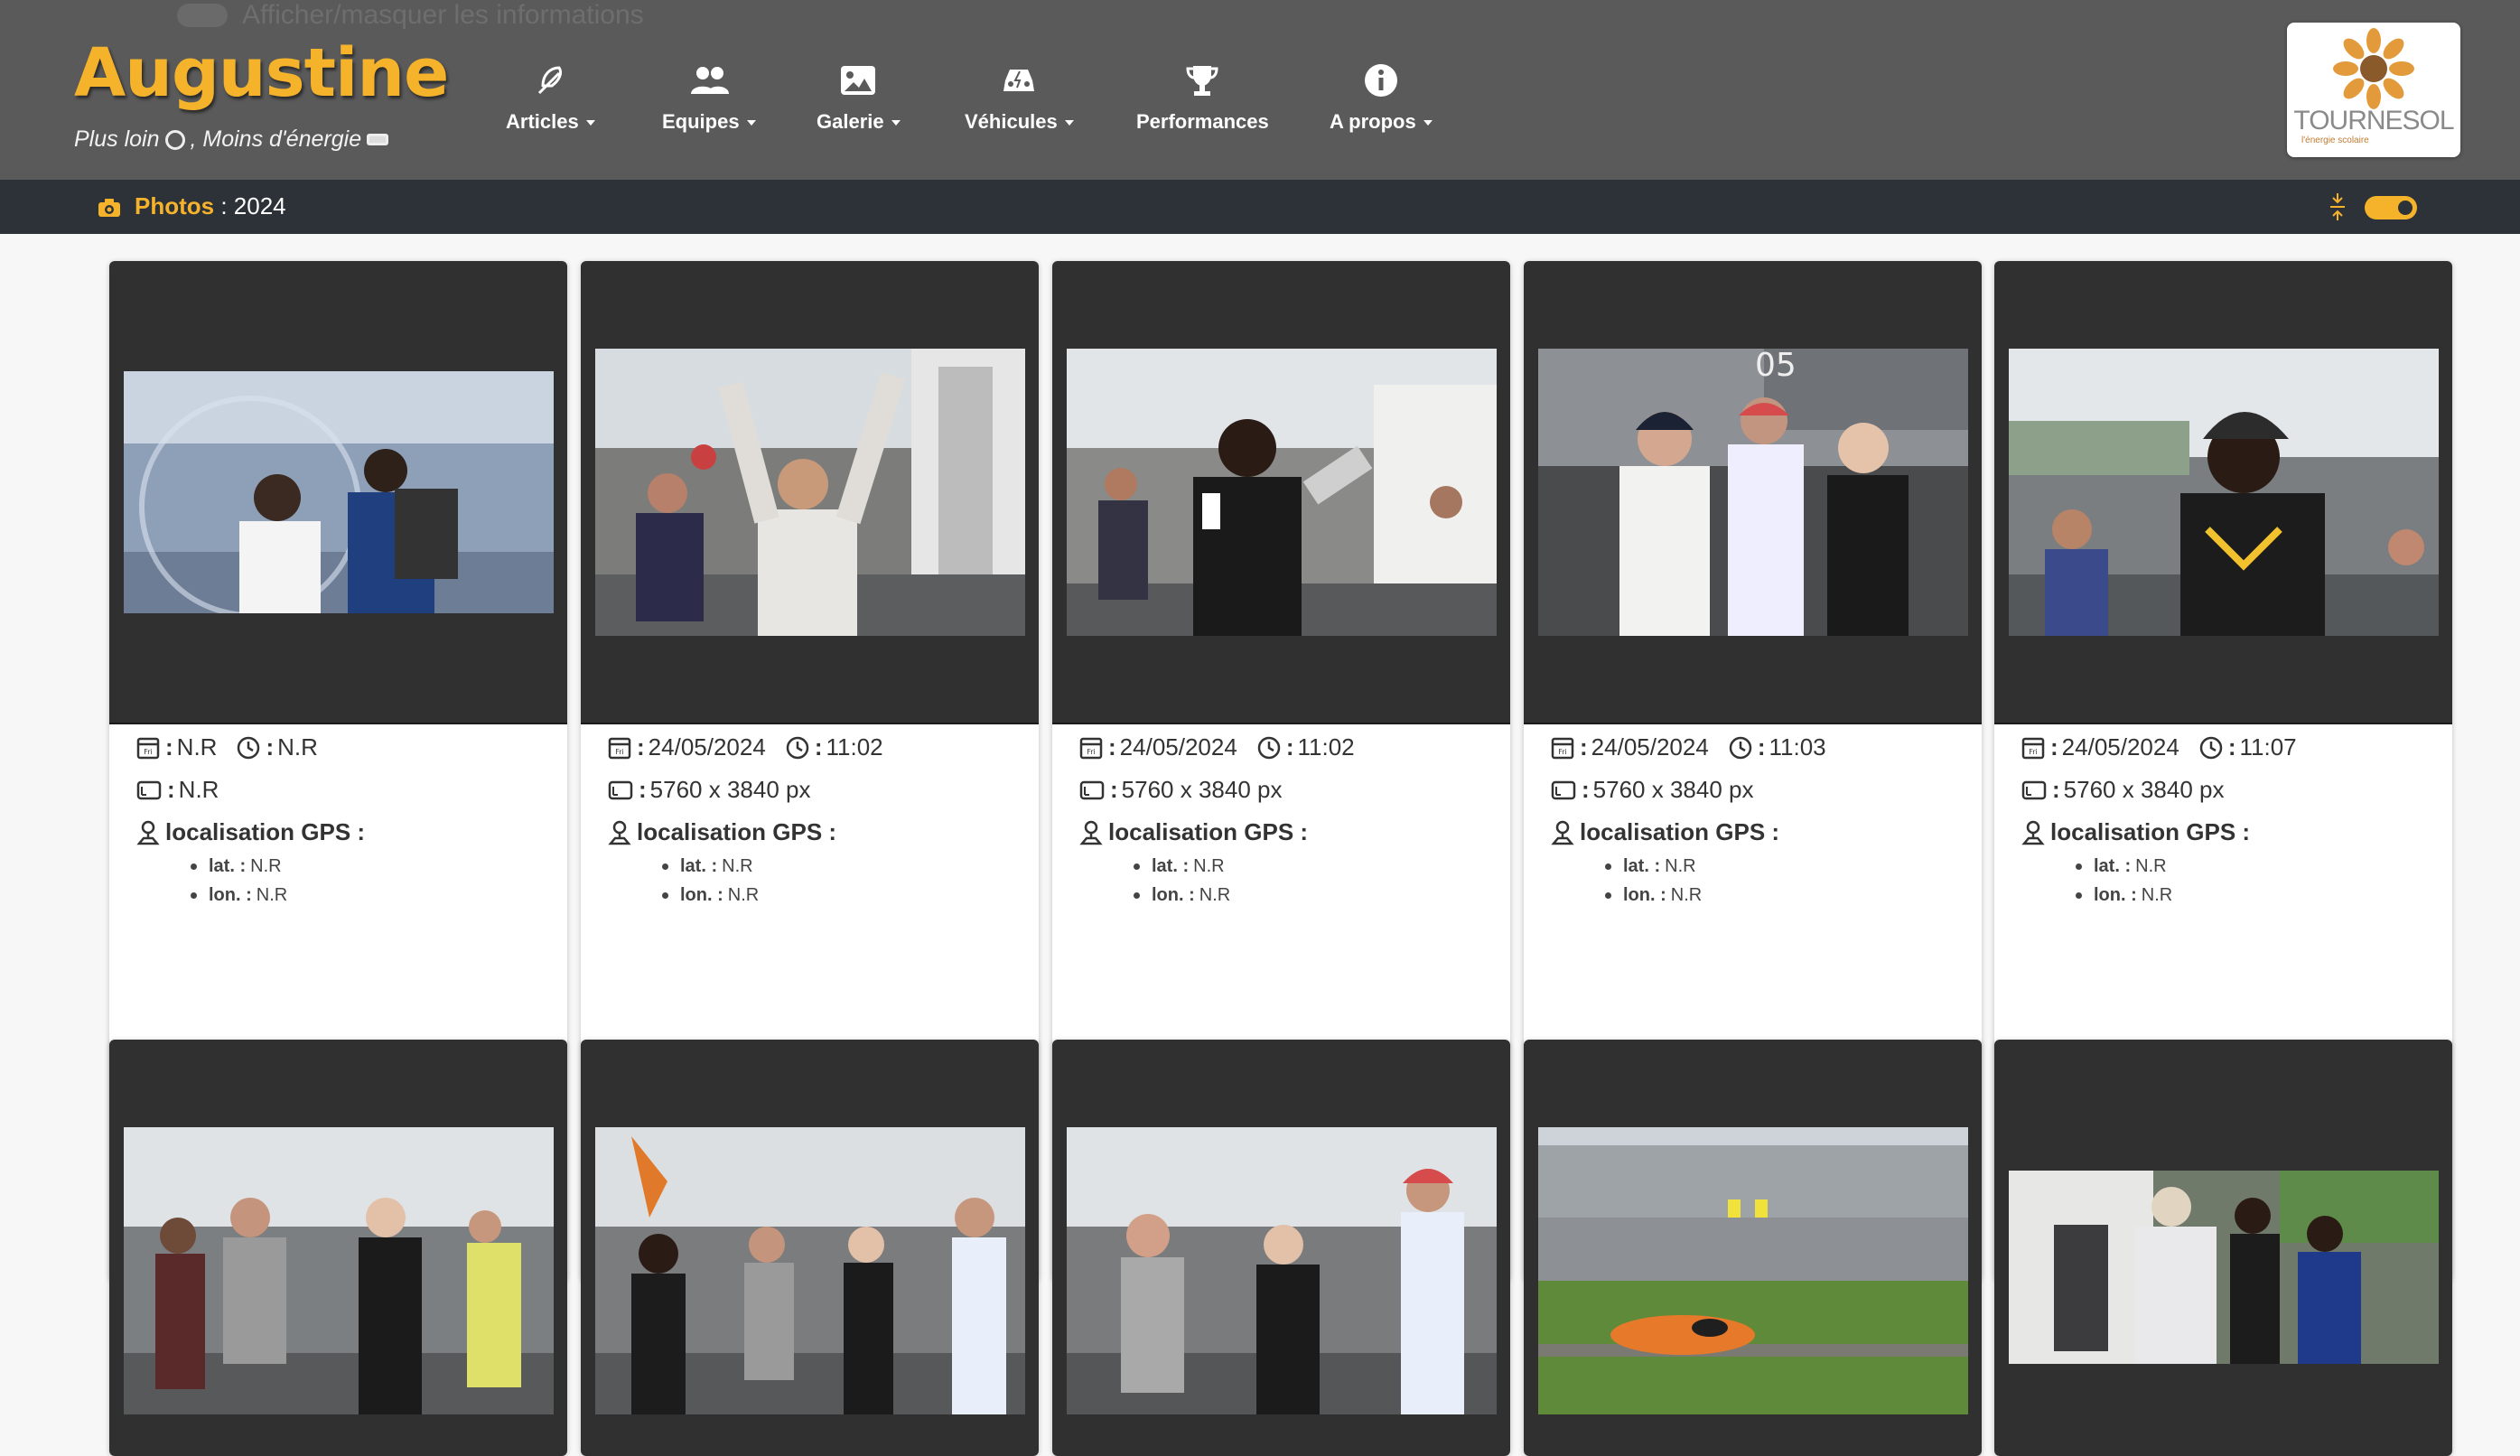 The image size is (2520, 1456). What do you see at coordinates (2391, 207) in the screenshot?
I see `info-toggle-switch` at bounding box center [2391, 207].